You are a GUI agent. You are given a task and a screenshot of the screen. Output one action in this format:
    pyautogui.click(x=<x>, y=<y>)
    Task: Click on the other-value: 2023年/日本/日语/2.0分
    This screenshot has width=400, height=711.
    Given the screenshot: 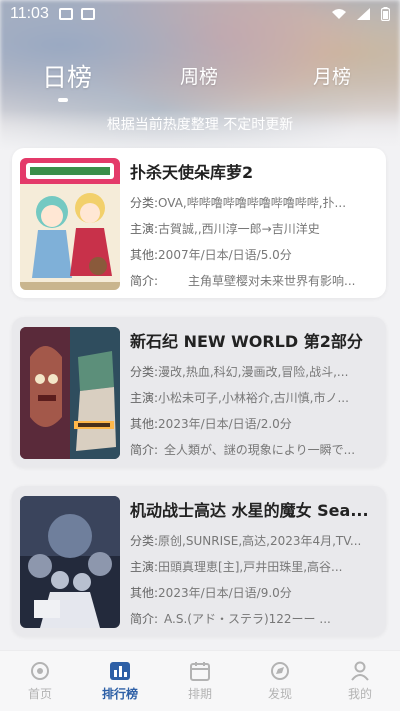 What is the action you would take?
    pyautogui.click(x=225, y=424)
    